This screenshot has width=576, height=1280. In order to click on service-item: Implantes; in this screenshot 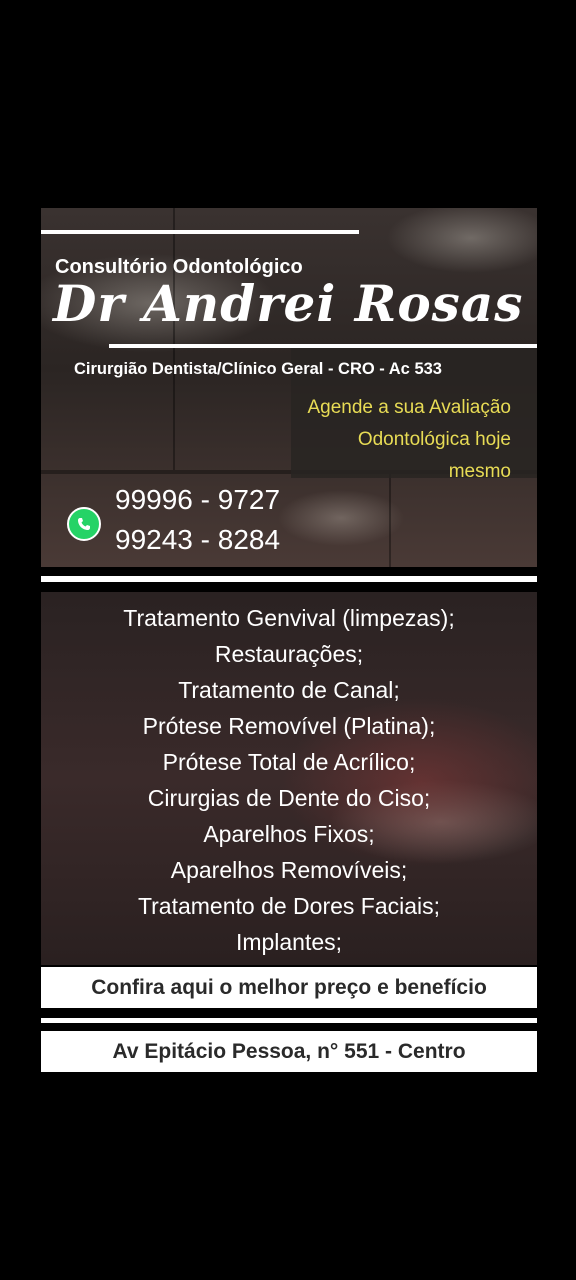, I will do `click(289, 942)`.